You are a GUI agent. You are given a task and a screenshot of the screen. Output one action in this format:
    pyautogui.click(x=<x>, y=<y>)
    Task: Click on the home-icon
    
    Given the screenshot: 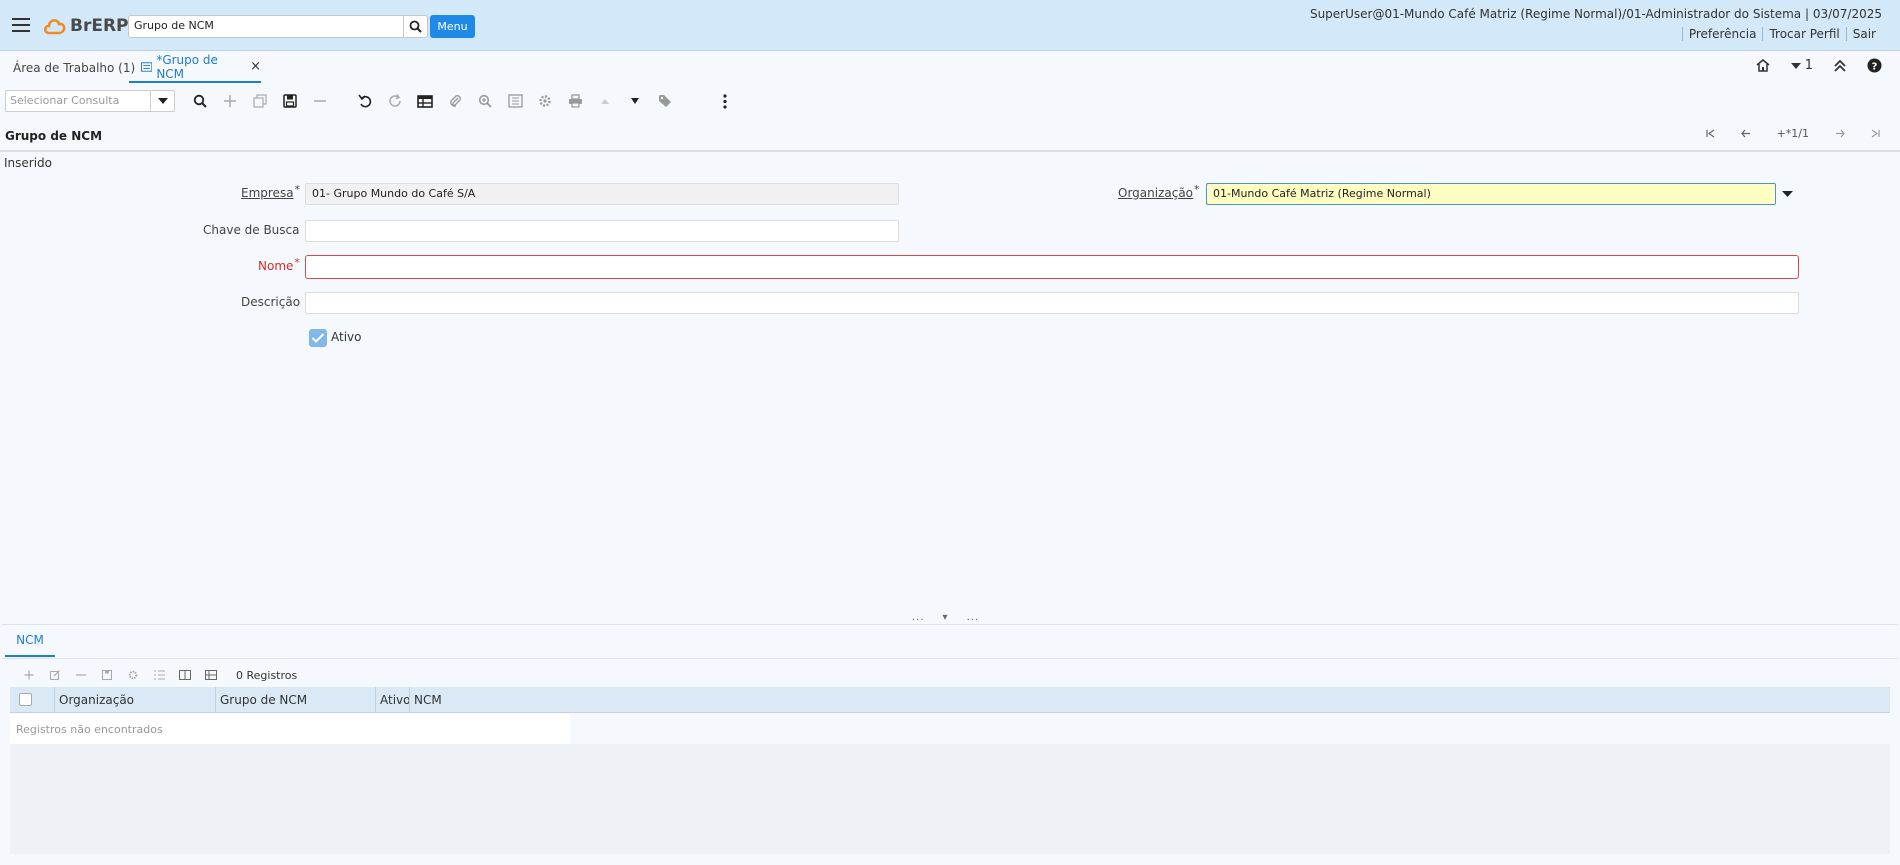 What is the action you would take?
    pyautogui.click(x=1763, y=65)
    